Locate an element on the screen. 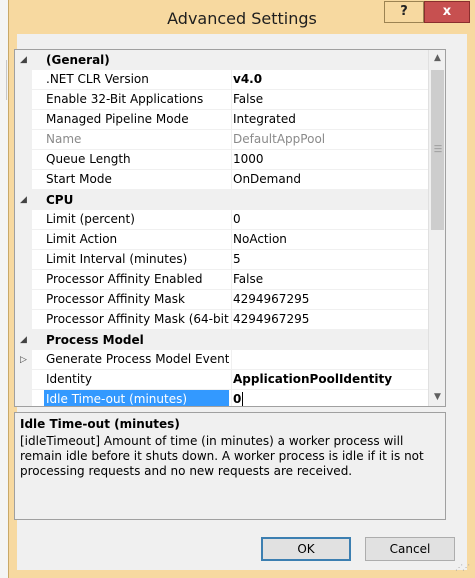 The width and height of the screenshot is (475, 578). category-row: ◢ CPU is located at coordinates (221, 200).